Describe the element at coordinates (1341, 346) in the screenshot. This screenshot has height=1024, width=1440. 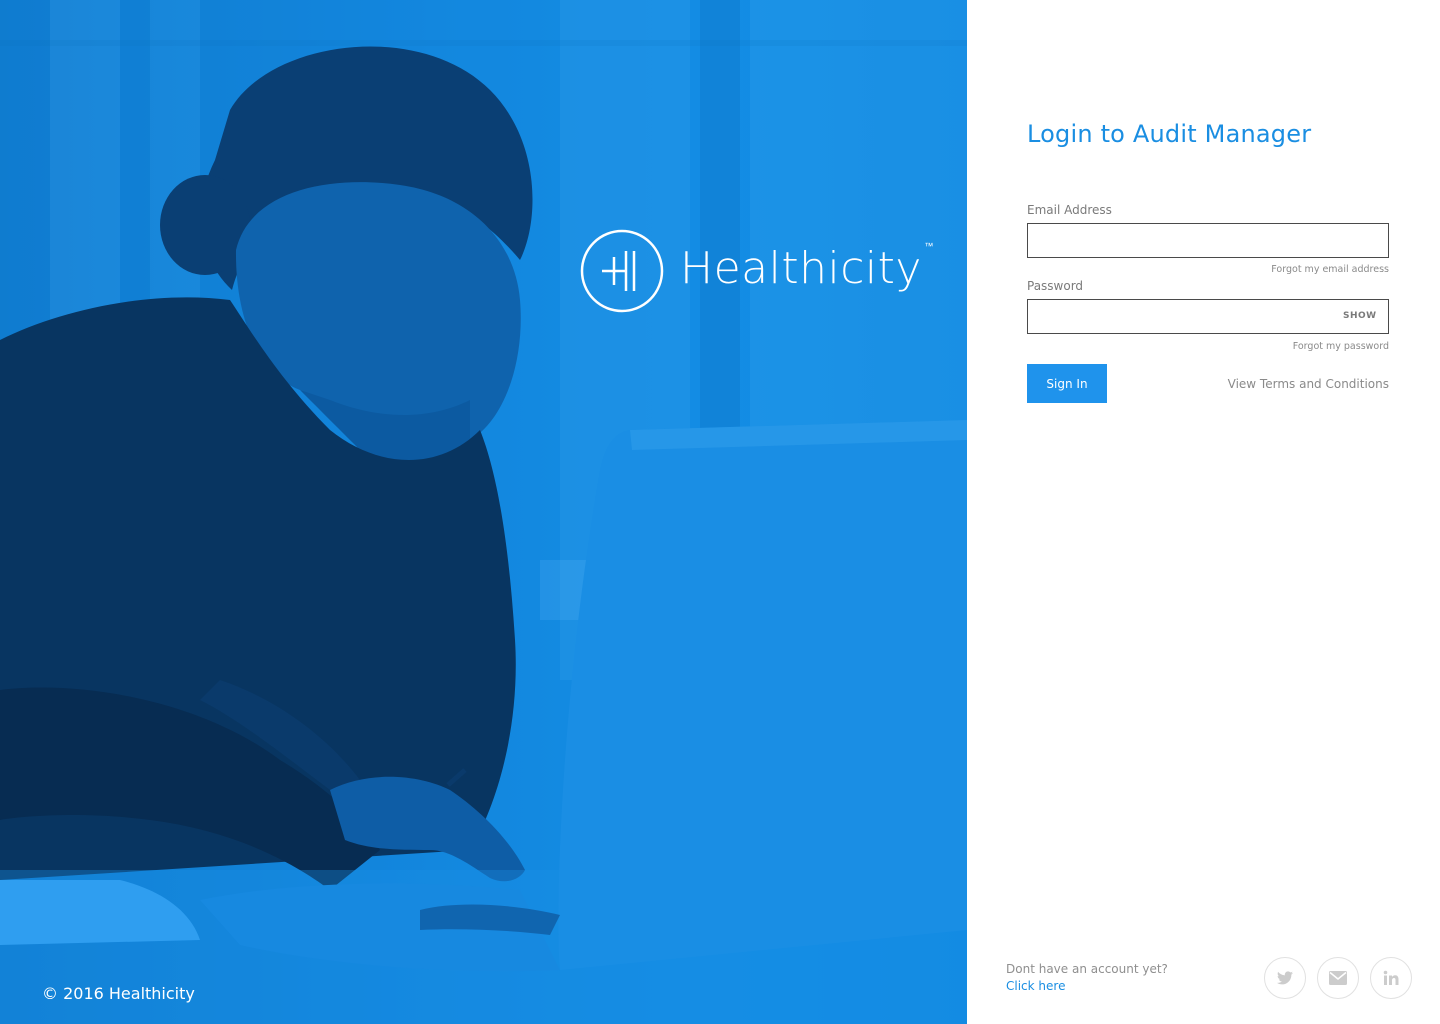
I see `forgot-password-link: Forgot my password` at that location.